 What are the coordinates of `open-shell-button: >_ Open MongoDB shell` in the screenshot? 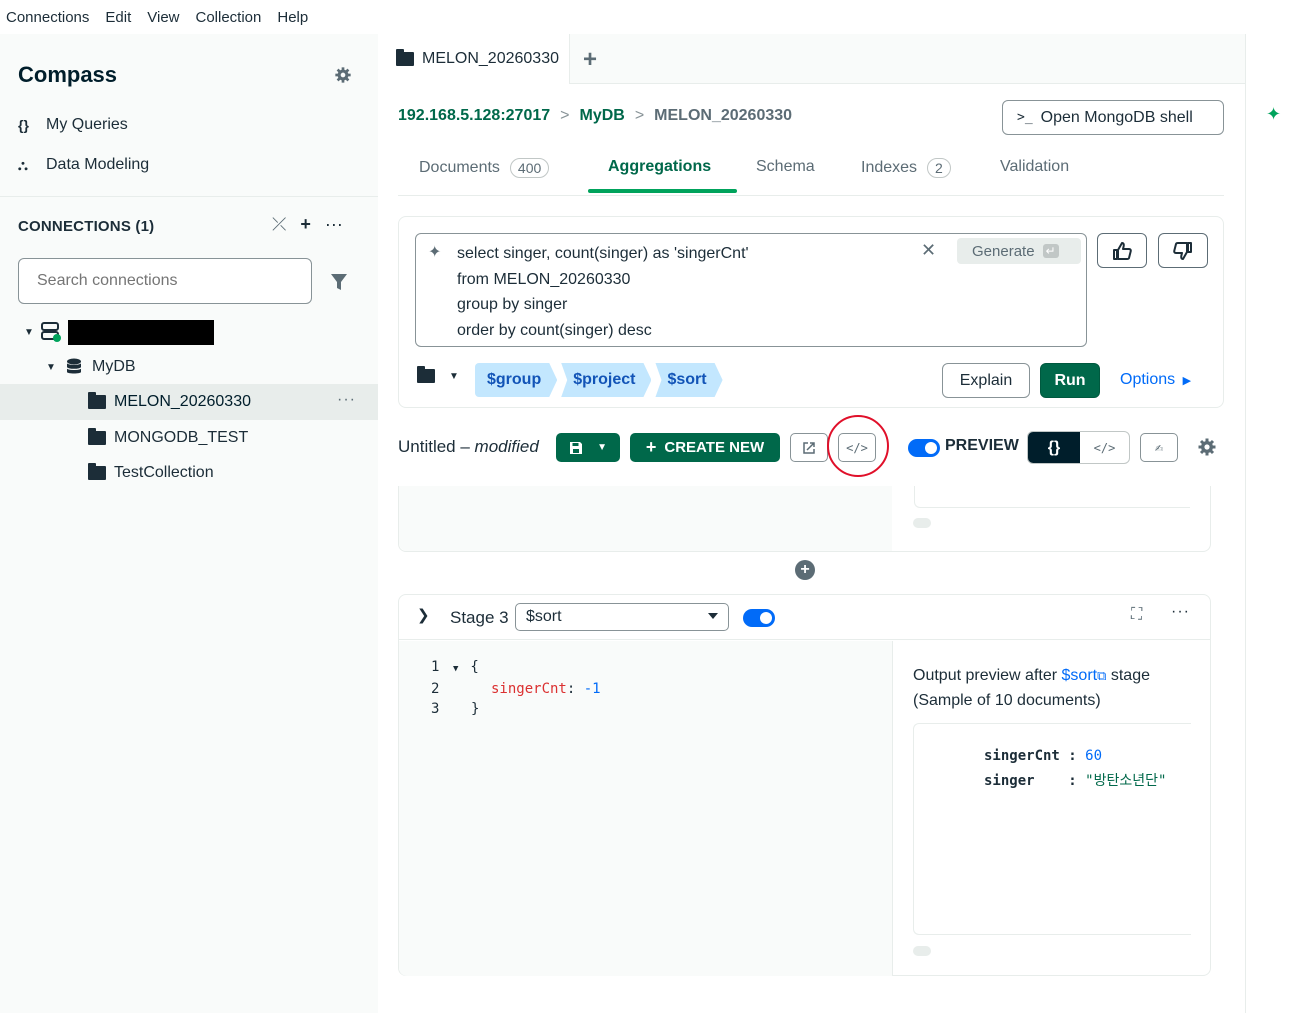 It's located at (1113, 117).